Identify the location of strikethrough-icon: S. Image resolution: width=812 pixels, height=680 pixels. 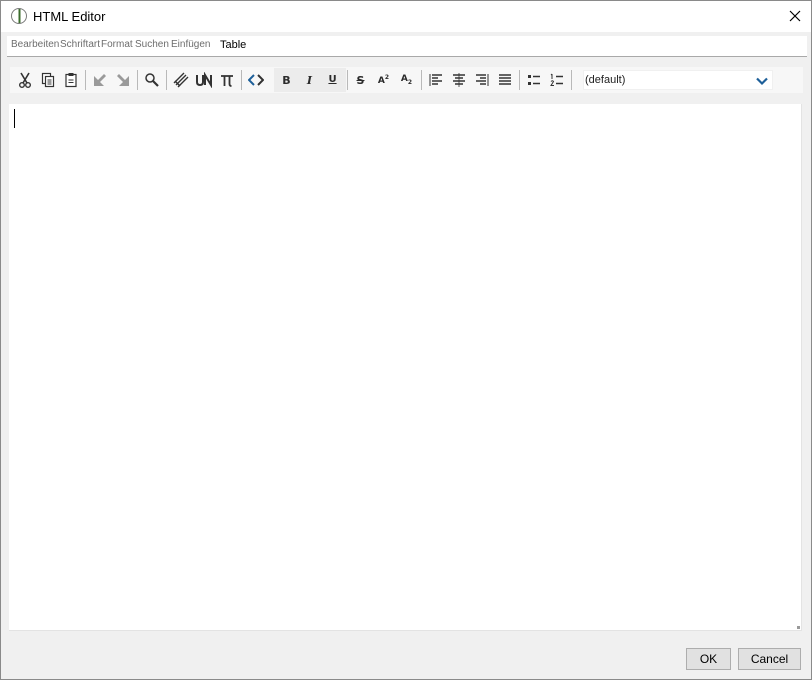
(360, 80).